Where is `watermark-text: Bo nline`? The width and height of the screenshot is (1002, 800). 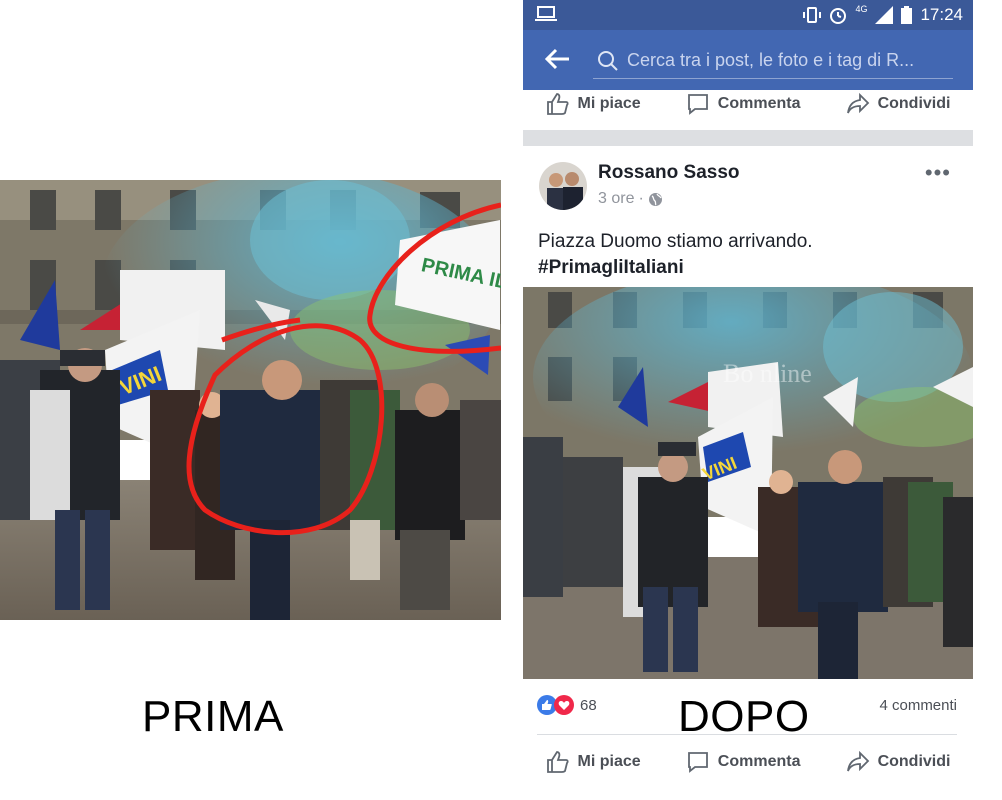
watermark-text: Bo nline is located at coordinates (767, 373).